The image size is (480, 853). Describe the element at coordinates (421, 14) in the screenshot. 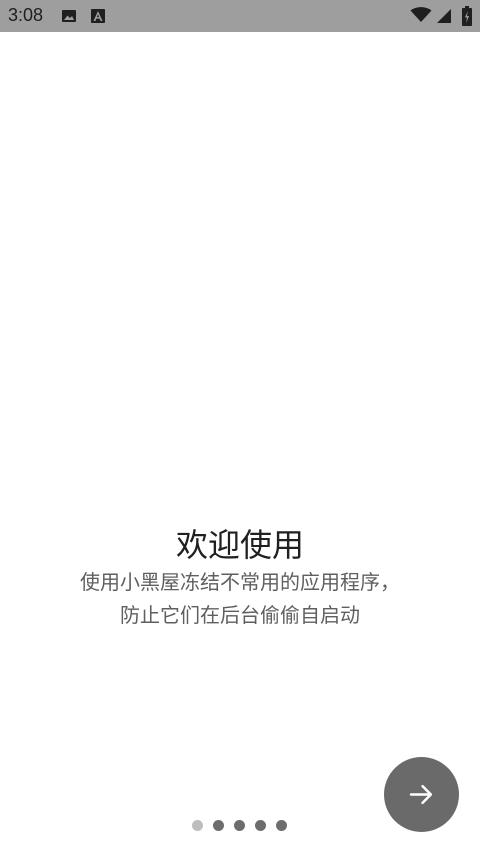

I see `wifi-icon` at that location.